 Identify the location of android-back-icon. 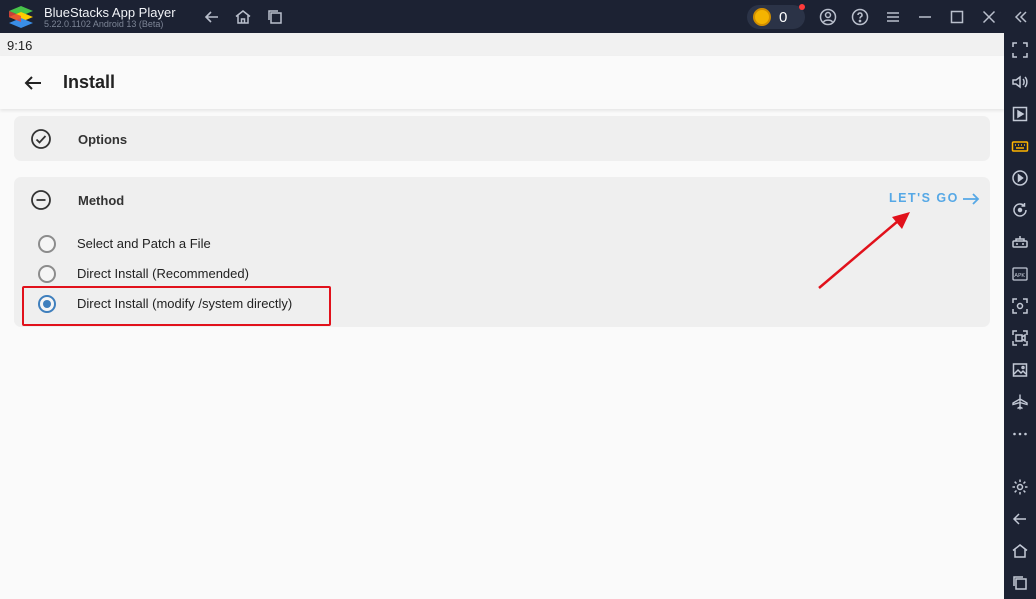
(1020, 519).